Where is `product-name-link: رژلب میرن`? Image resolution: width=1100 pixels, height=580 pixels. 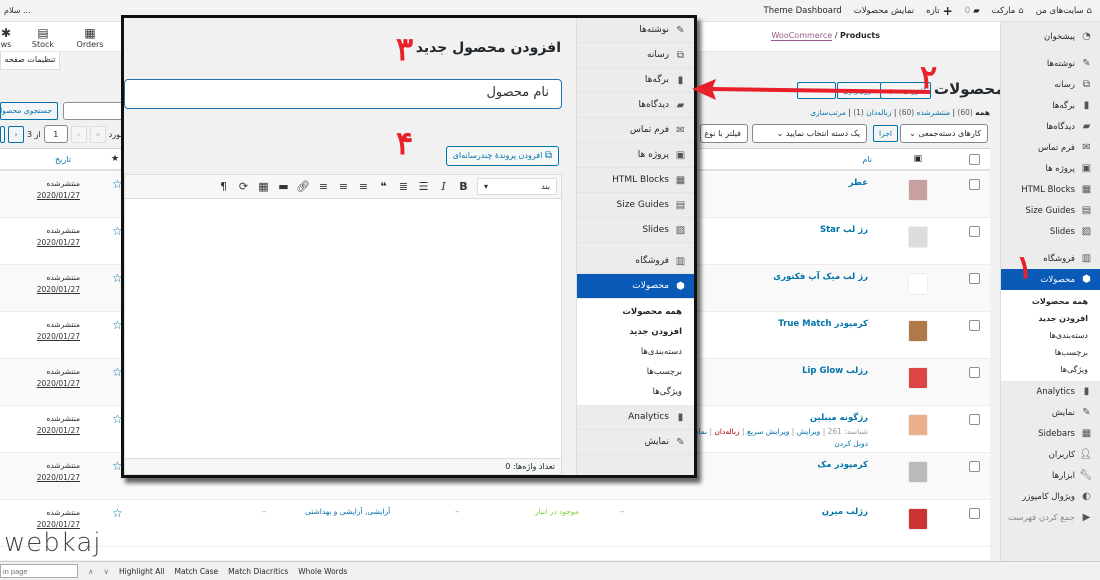 product-name-link: رژلب میرن is located at coordinates (845, 512).